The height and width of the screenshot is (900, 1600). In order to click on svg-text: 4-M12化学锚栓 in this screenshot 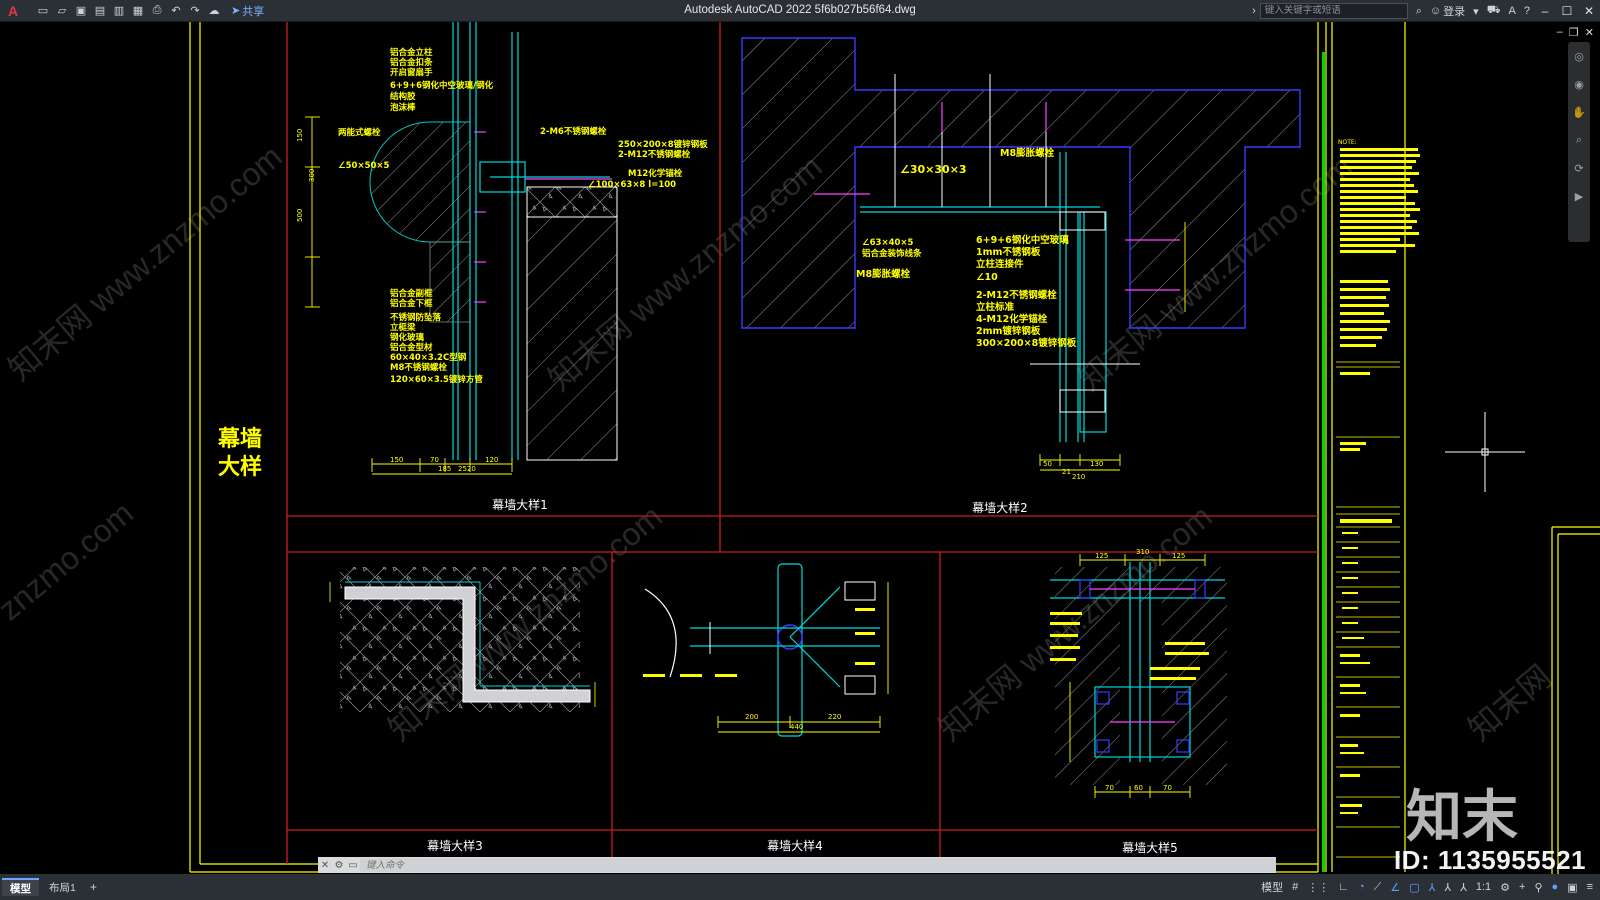, I will do `click(1012, 319)`.